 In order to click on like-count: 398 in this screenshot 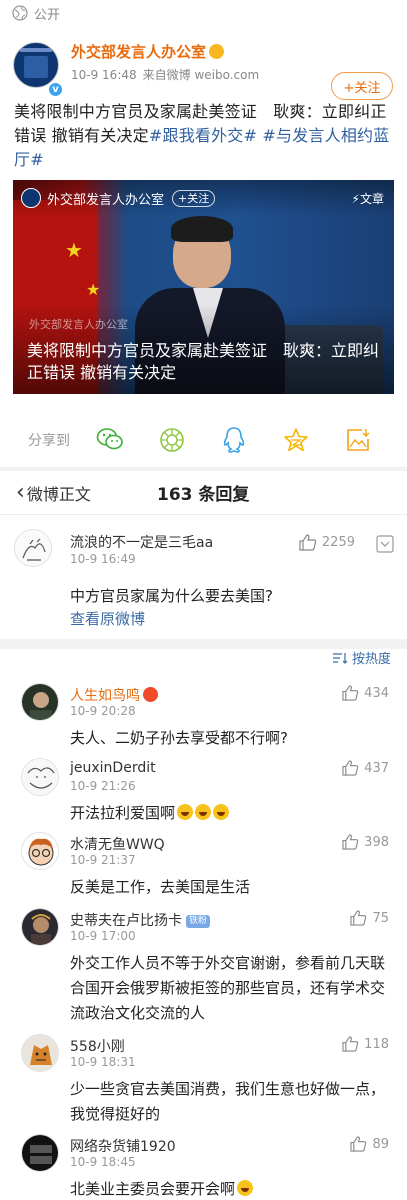, I will do `click(376, 842)`.